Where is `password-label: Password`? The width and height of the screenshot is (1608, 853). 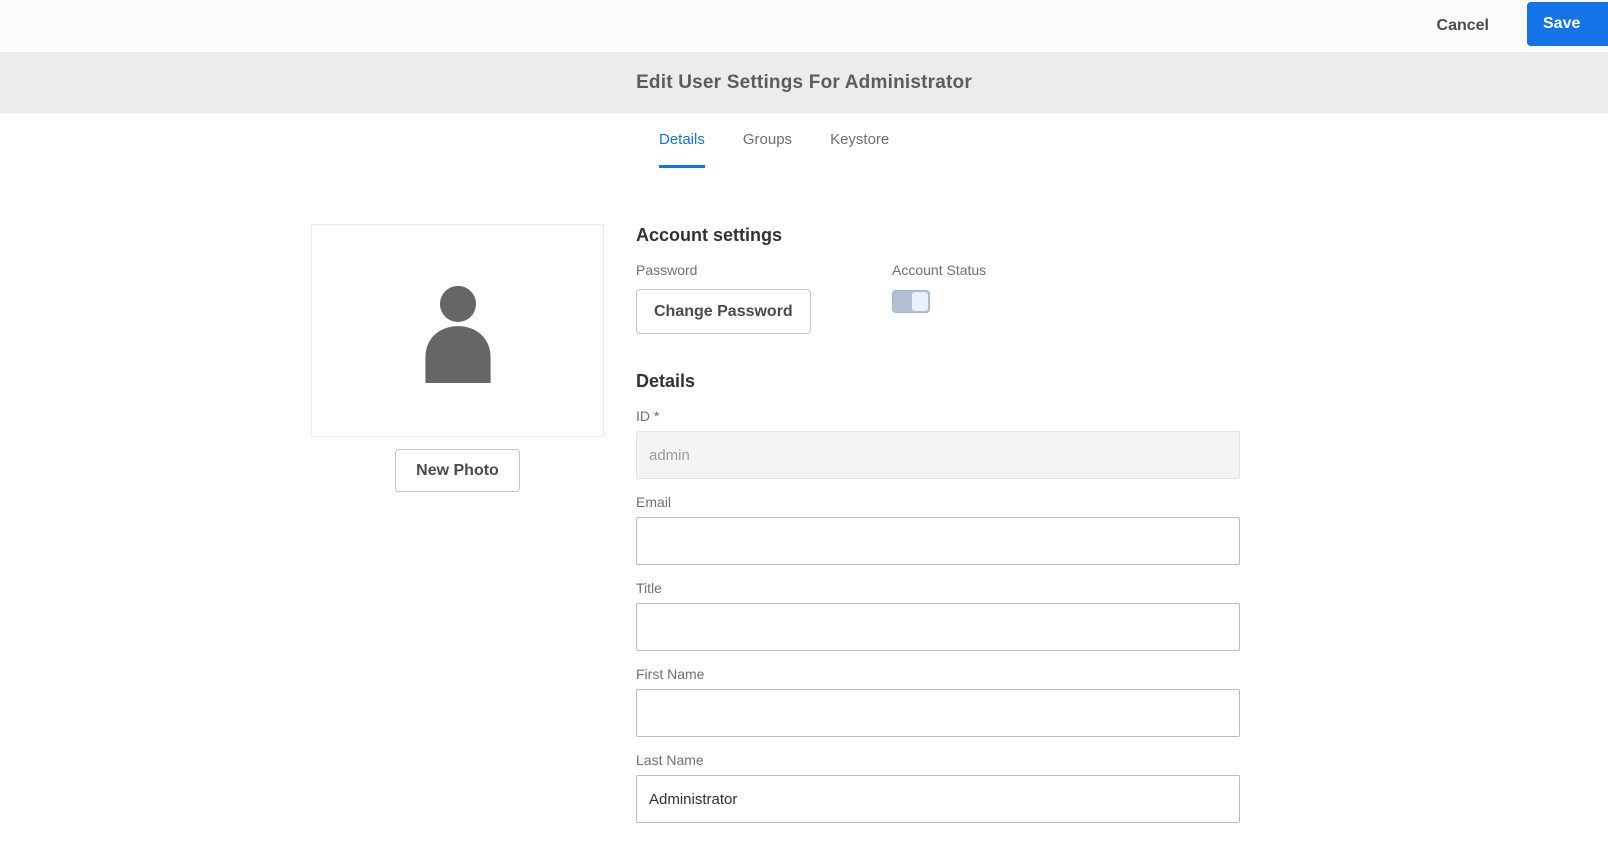
password-label: Password is located at coordinates (667, 270).